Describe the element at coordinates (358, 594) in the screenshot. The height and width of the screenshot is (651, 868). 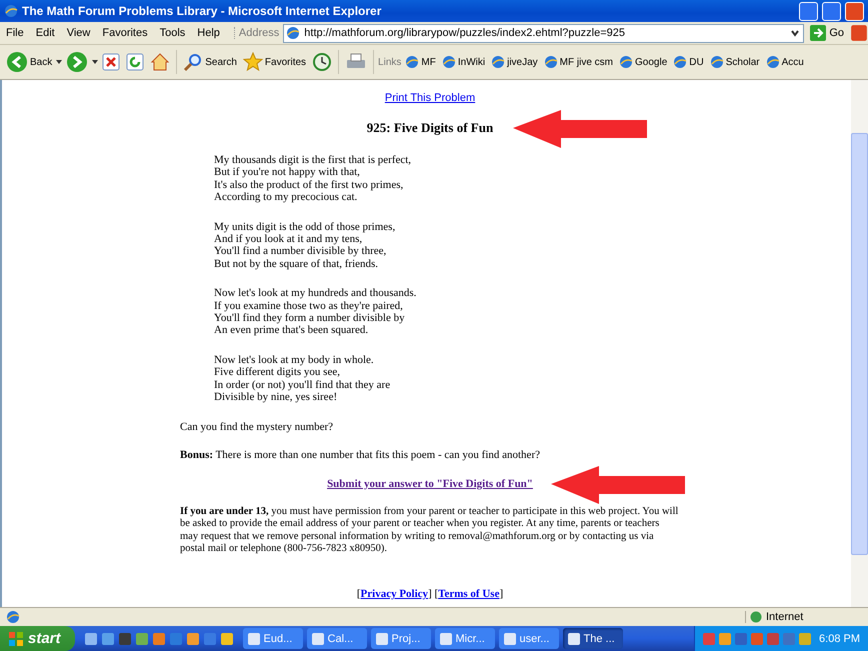
I see `bracket-text: [` at that location.